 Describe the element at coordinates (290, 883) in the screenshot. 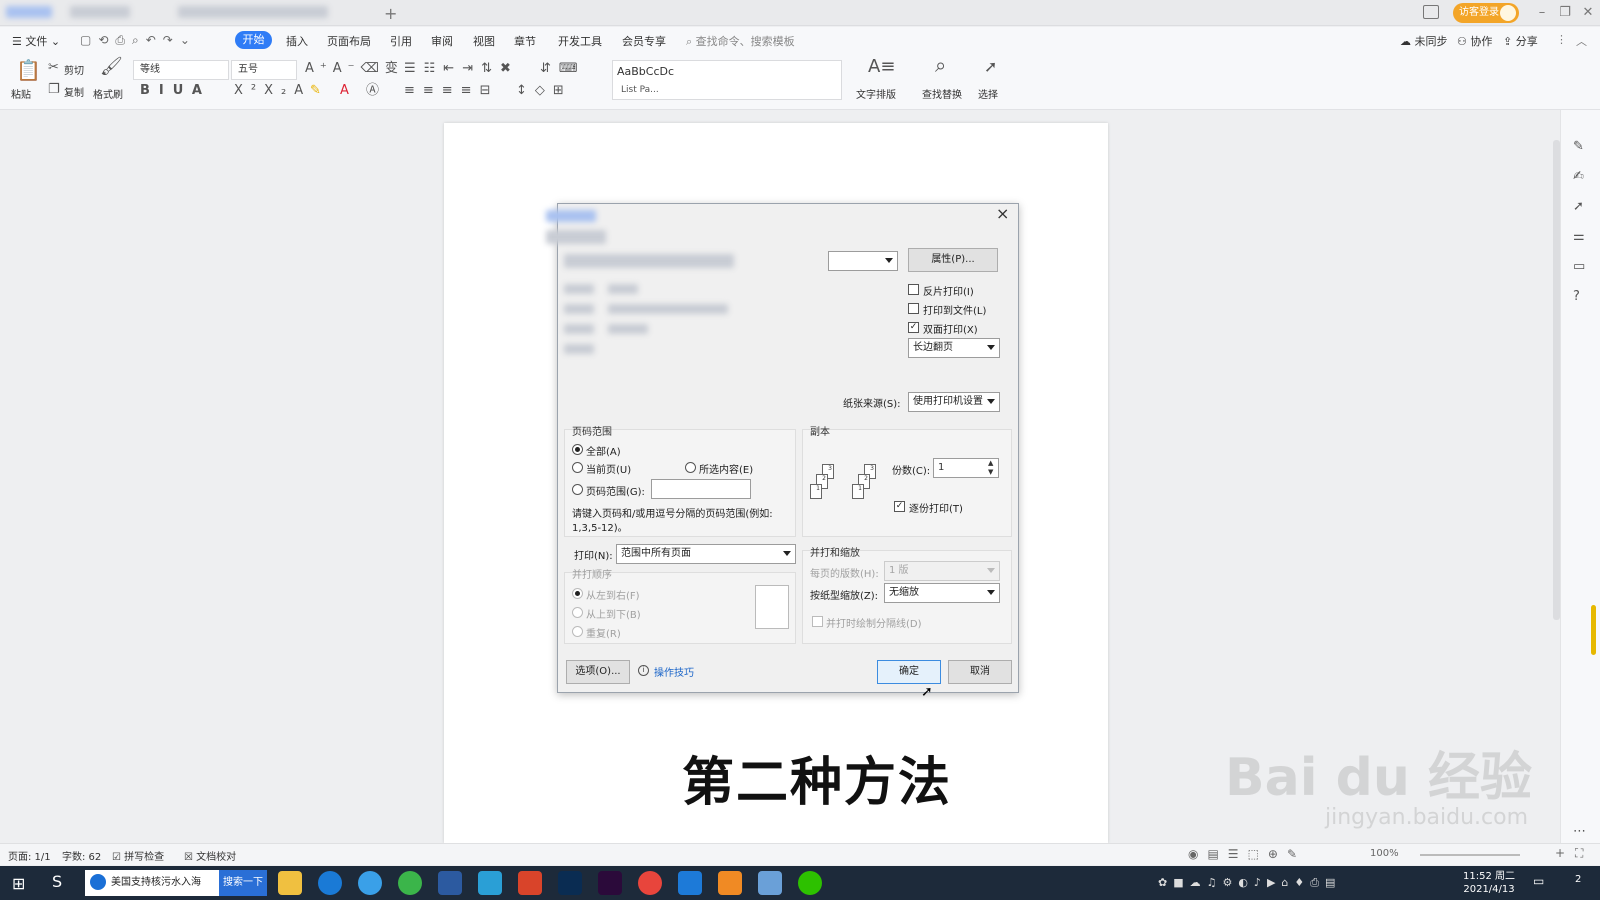

I see `file-explorer-icon` at that location.